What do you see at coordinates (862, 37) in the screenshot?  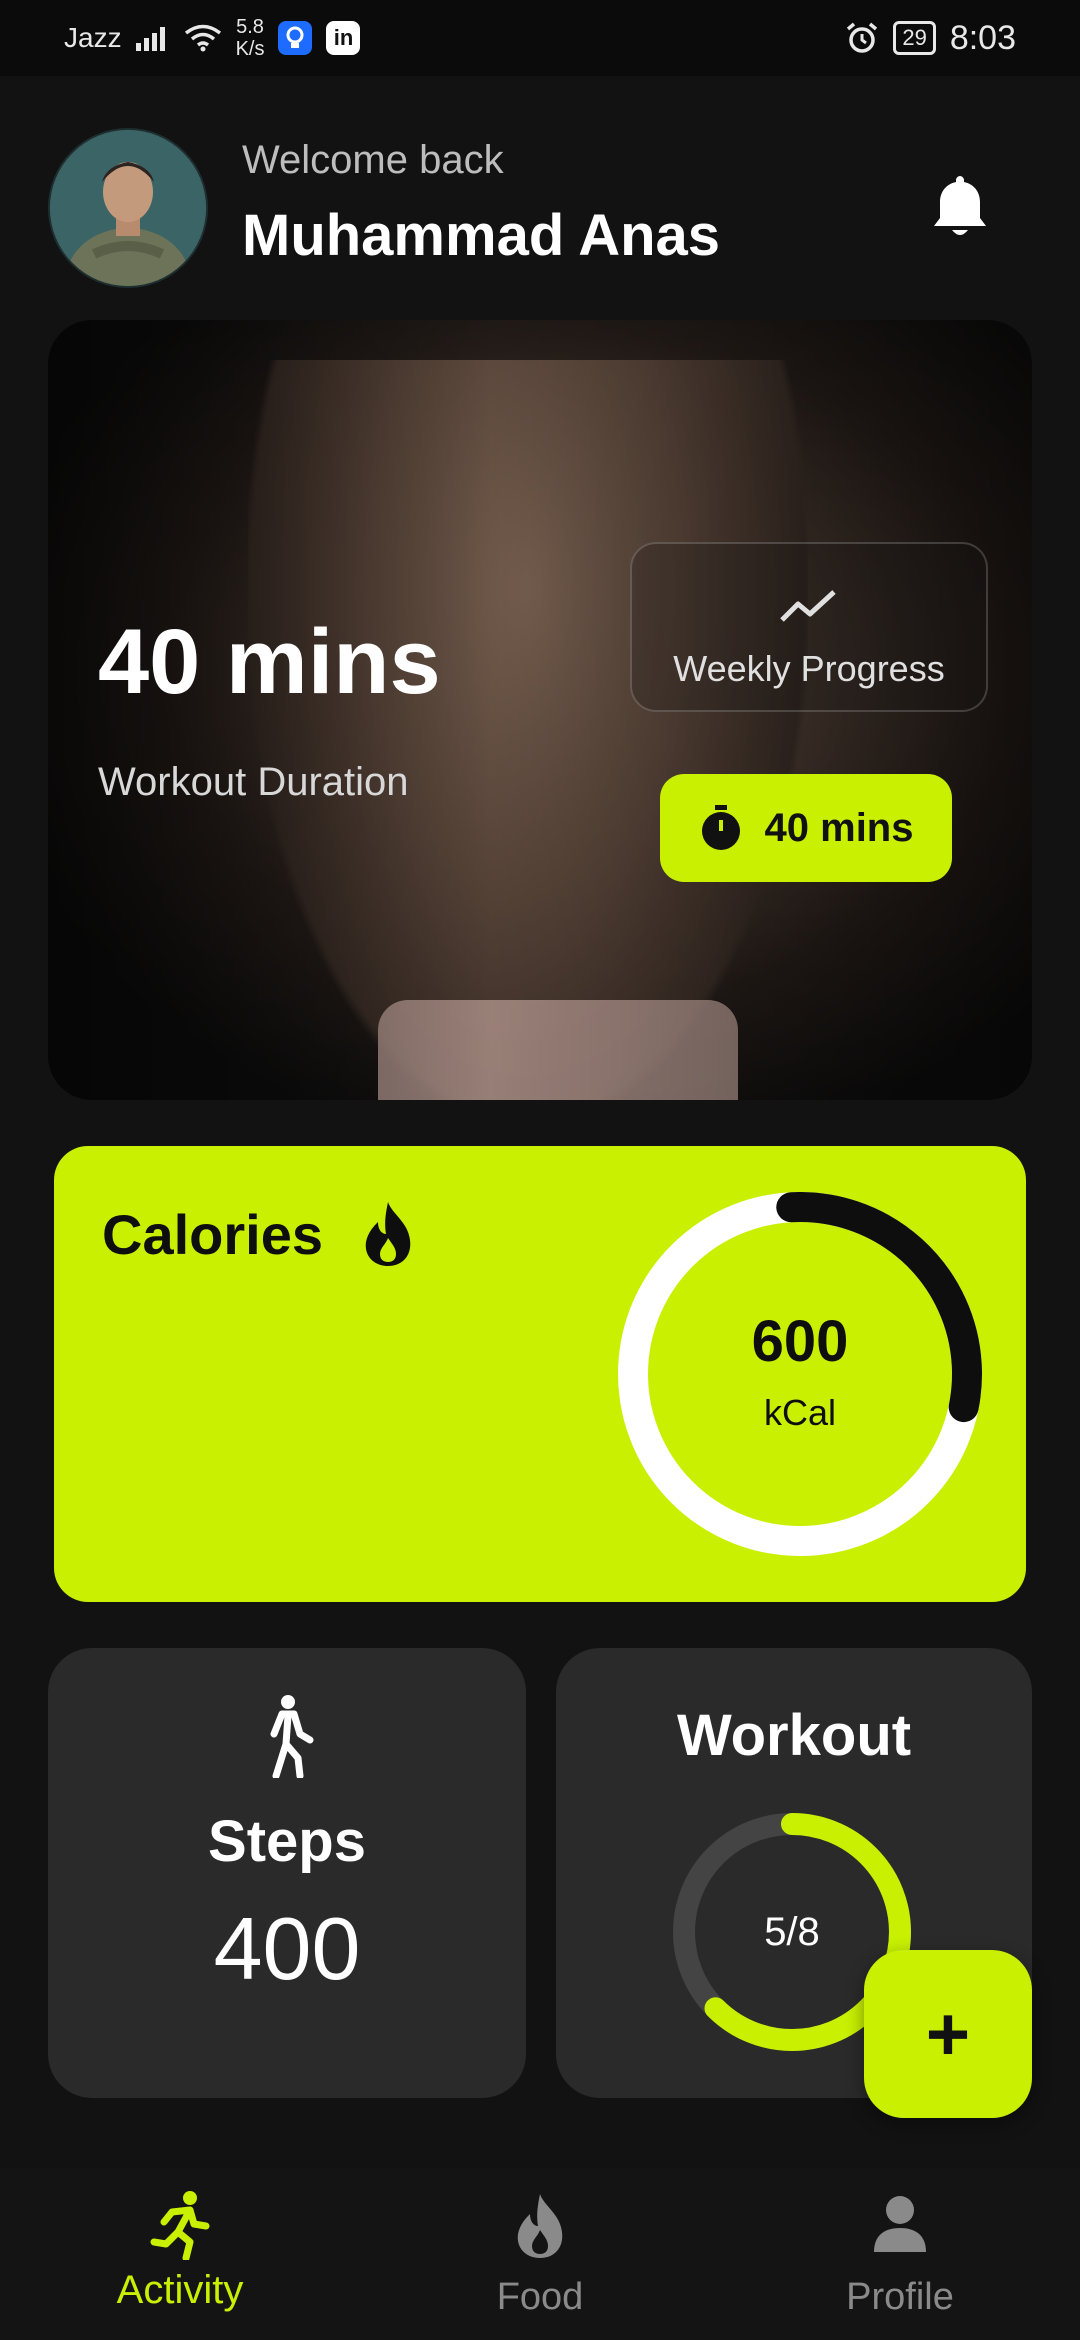 I see `alarm-icon` at bounding box center [862, 37].